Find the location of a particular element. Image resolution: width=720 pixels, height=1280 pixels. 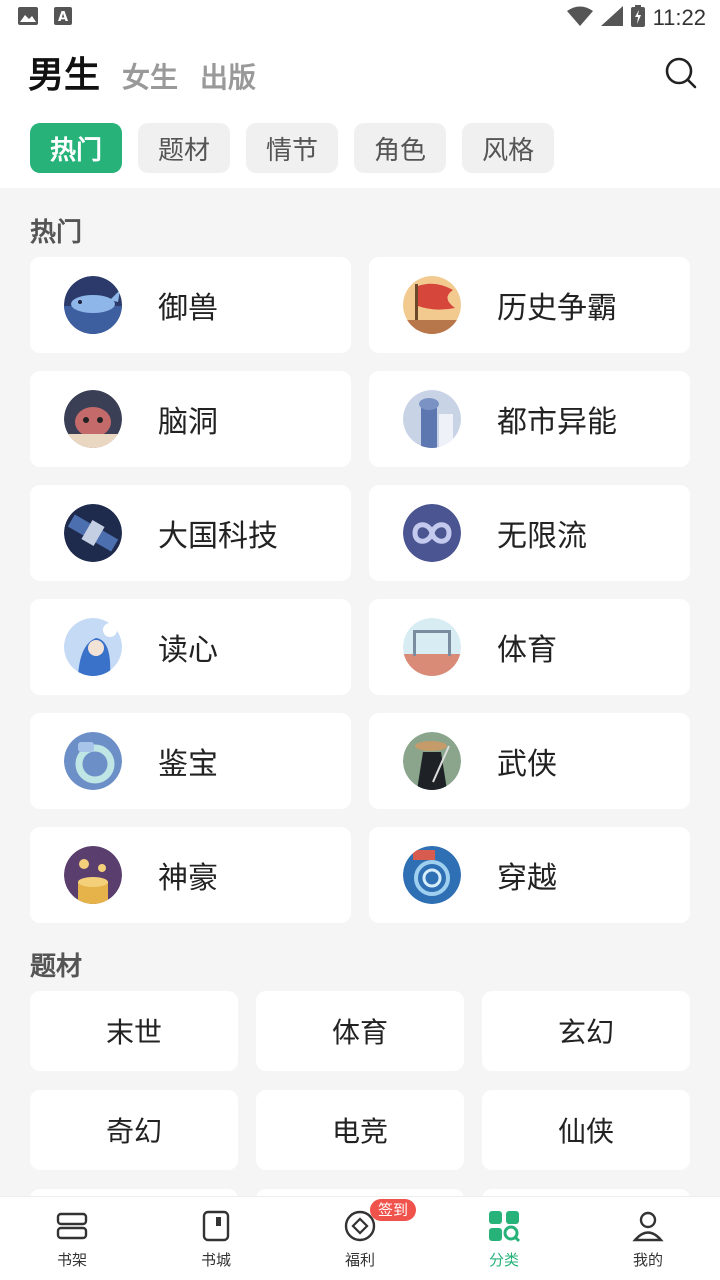

chip-style: 风格 is located at coordinates (508, 148).